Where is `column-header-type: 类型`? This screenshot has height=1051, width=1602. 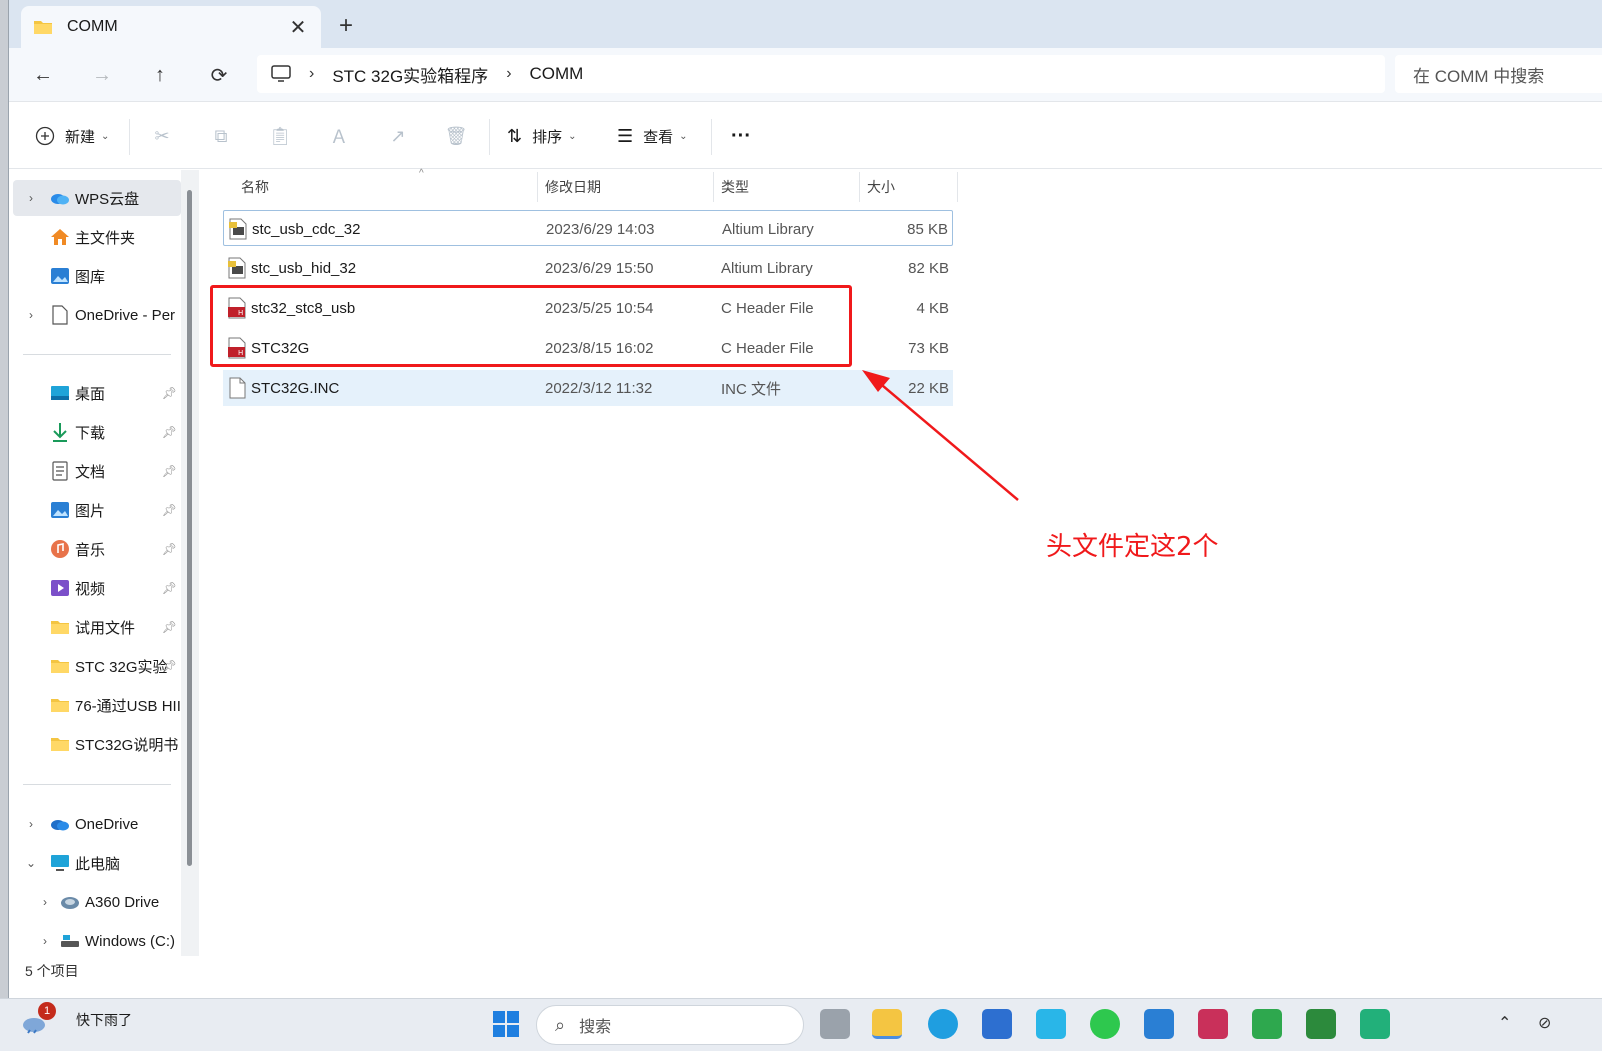
column-header-type: 类型 is located at coordinates (786, 187).